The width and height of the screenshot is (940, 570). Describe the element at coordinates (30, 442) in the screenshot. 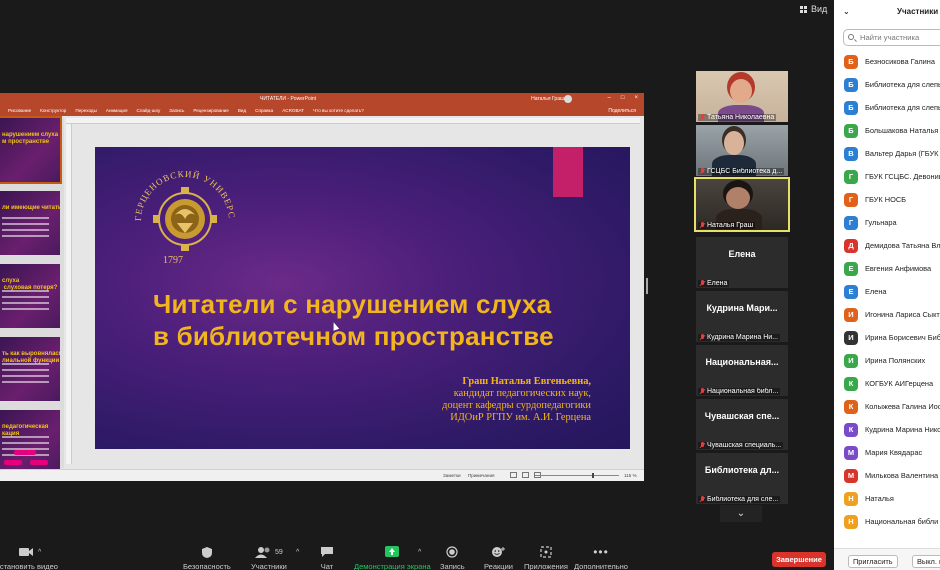

I see `slide-thumbnail: педагогическая кация` at that location.